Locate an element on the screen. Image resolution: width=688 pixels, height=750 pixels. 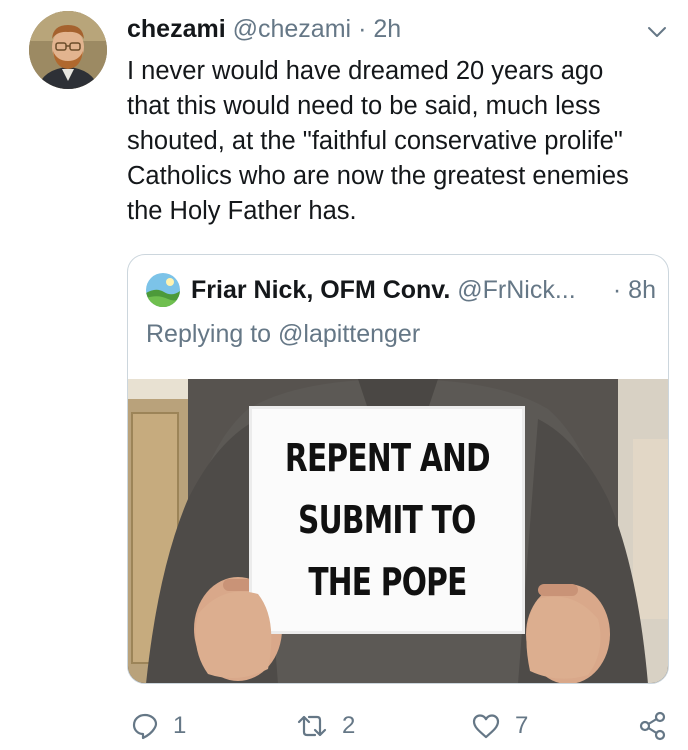
protest-sign: REPENT AND SUBMIT TO THE POPE is located at coordinates (387, 520).